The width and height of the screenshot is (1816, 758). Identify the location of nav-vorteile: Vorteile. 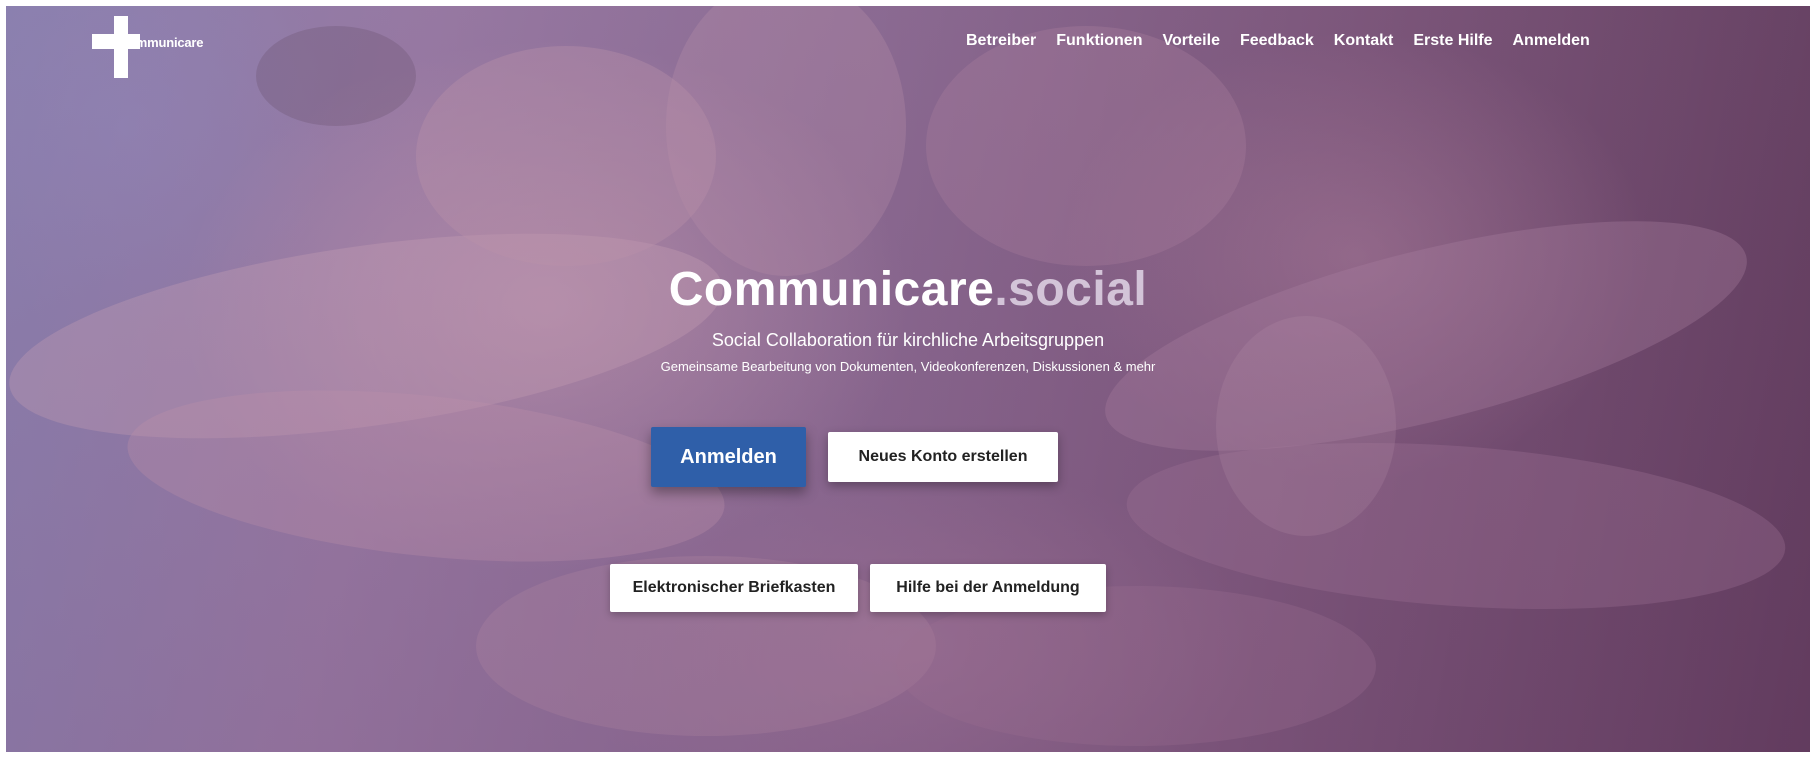
(1191, 41).